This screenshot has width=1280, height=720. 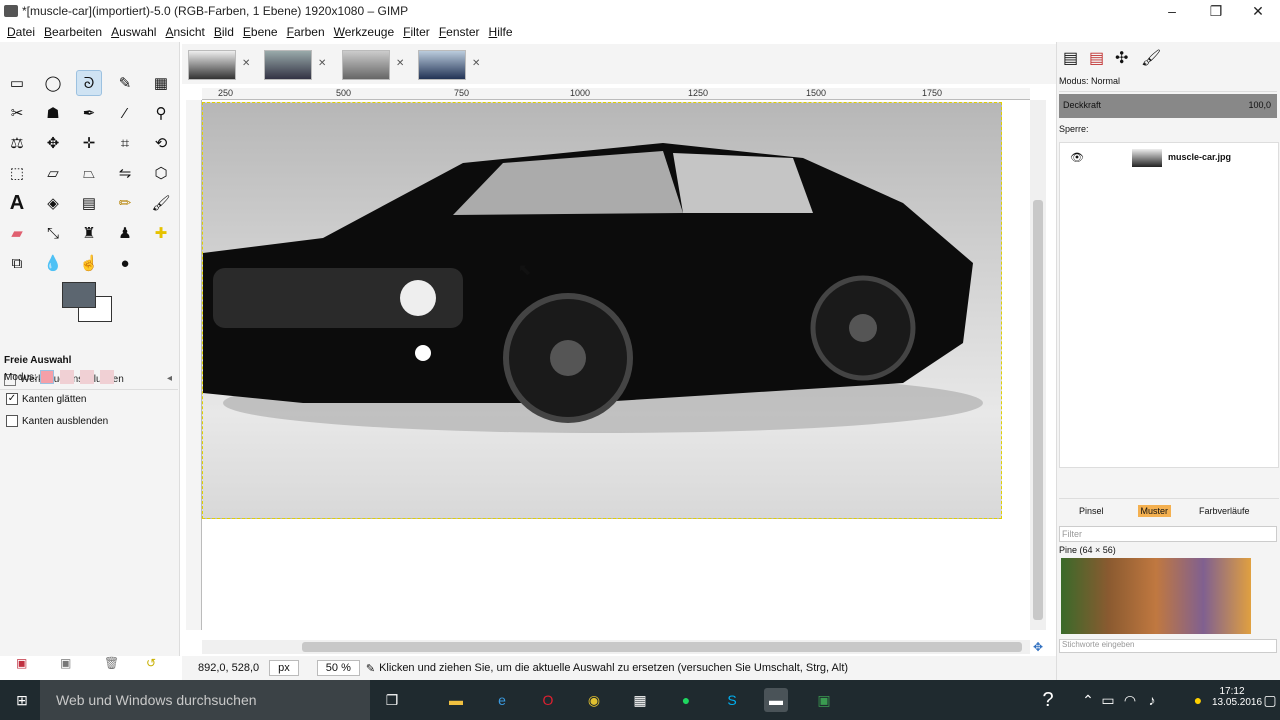 What do you see at coordinates (161, 113) in the screenshot?
I see `zoom-icon: ⚲` at bounding box center [161, 113].